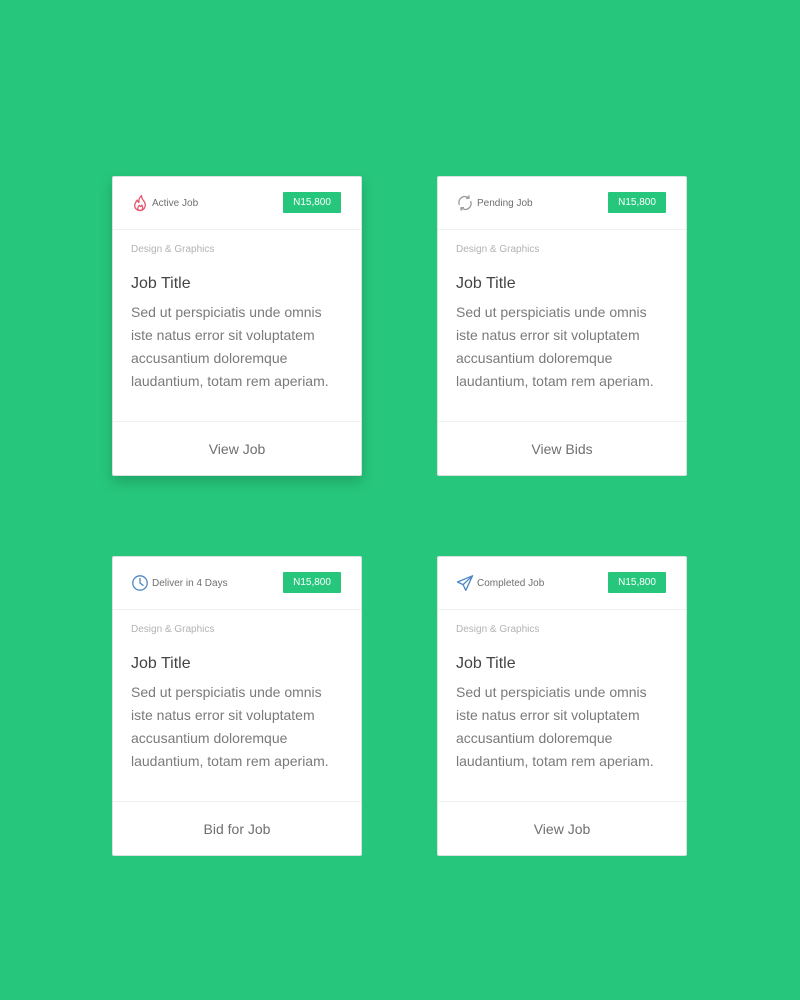  I want to click on card-header: Deliver in 4 Days N15,800, so click(237, 583).